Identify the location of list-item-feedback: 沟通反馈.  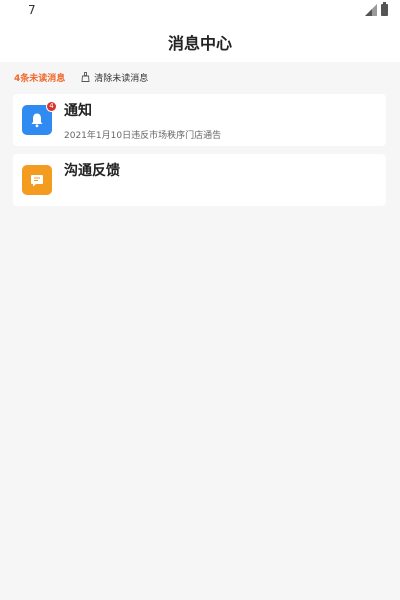
(199, 180).